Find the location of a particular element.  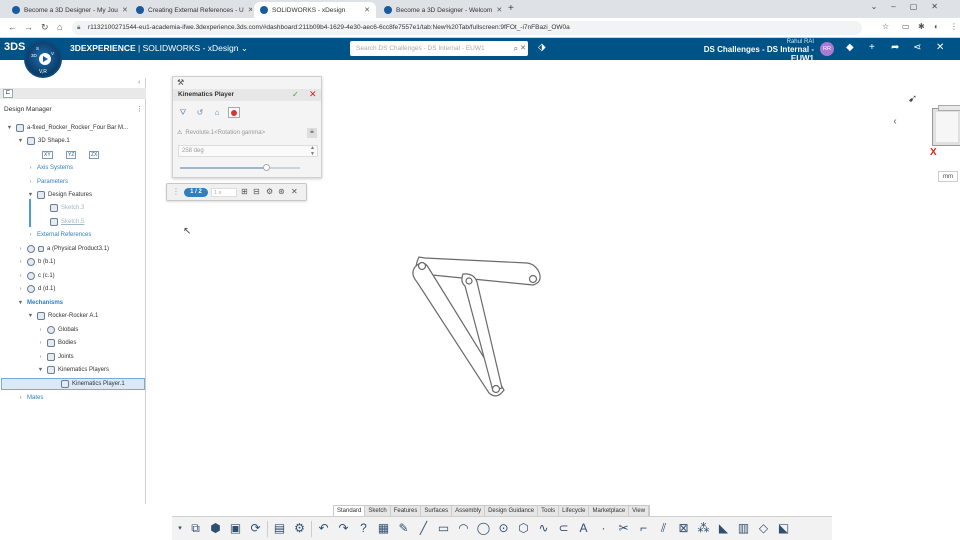

insert-icon: ⬢ is located at coordinates (215, 528).